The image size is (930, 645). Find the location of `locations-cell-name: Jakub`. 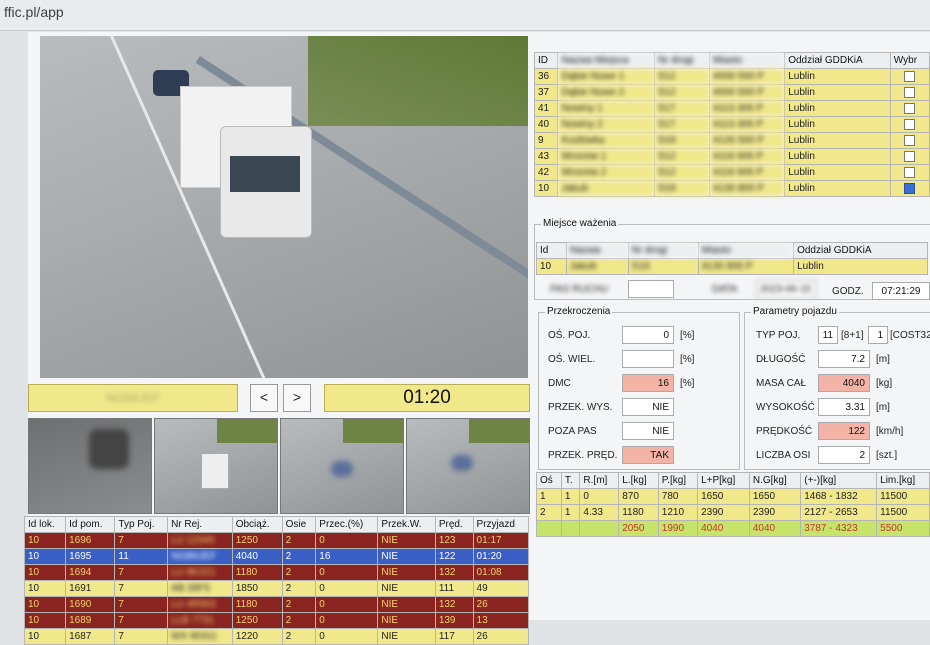

locations-cell-name: Jakub is located at coordinates (606, 188).